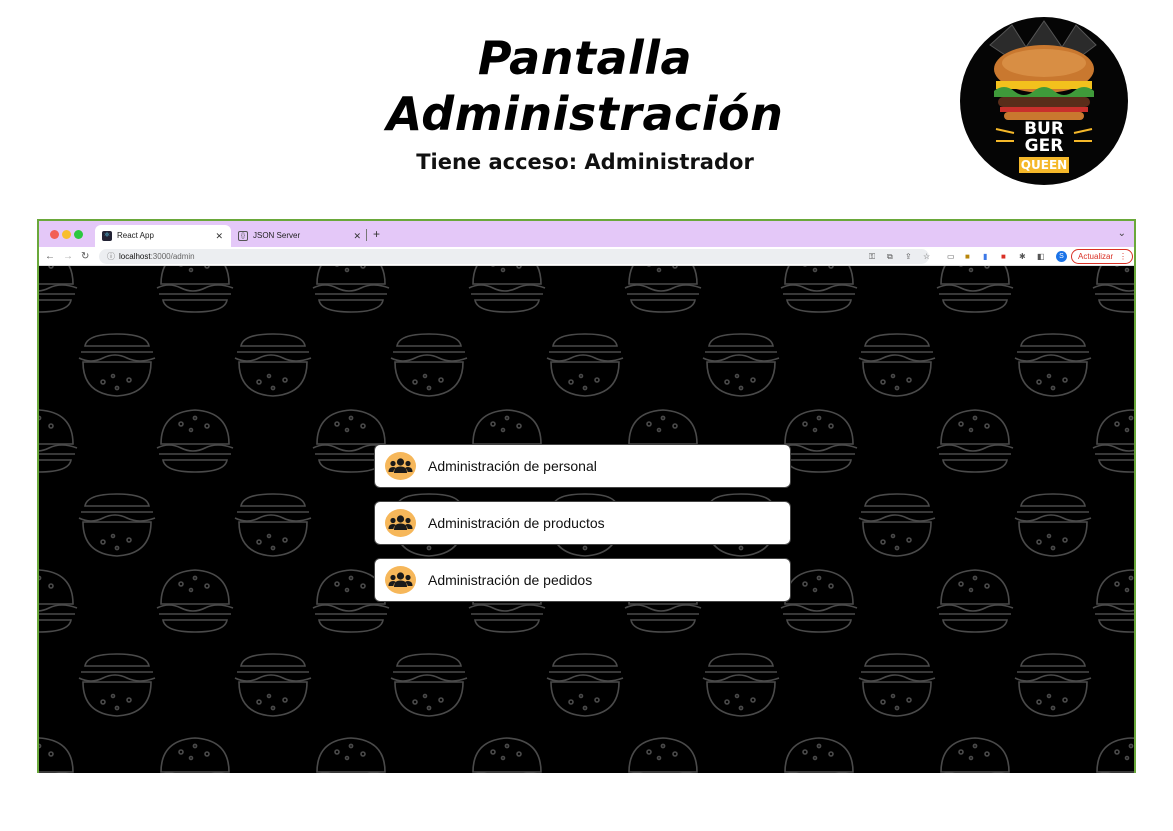 The width and height of the screenshot is (1173, 831). What do you see at coordinates (1022, 256) in the screenshot?
I see `puzzle-icon: ✱` at bounding box center [1022, 256].